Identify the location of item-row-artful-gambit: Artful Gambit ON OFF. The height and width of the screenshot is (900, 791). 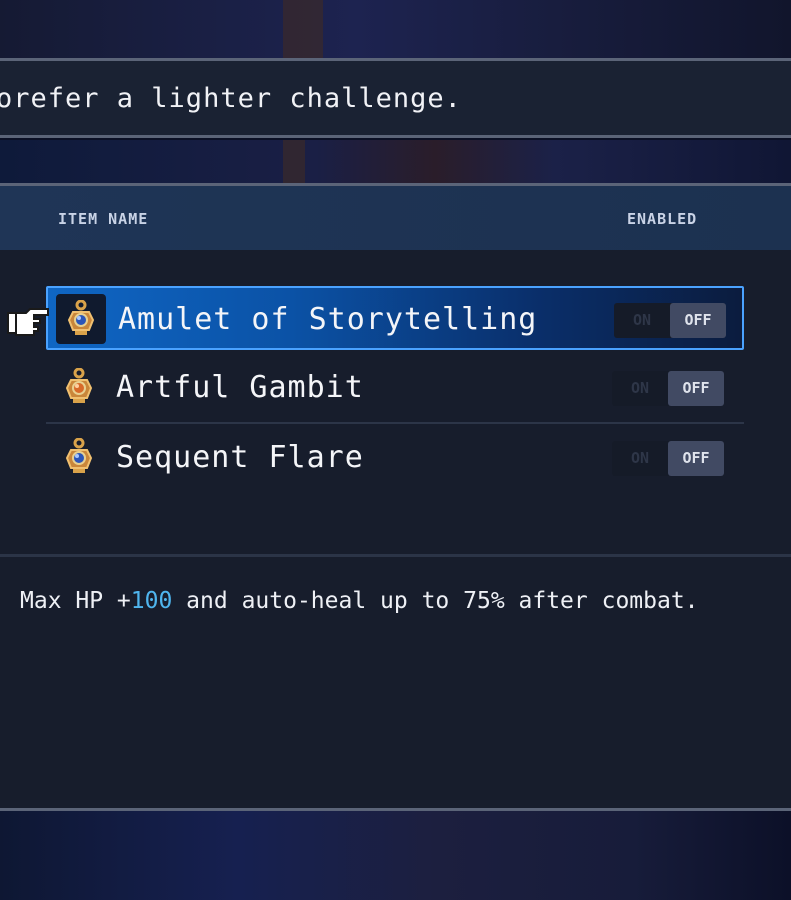
(395, 388).